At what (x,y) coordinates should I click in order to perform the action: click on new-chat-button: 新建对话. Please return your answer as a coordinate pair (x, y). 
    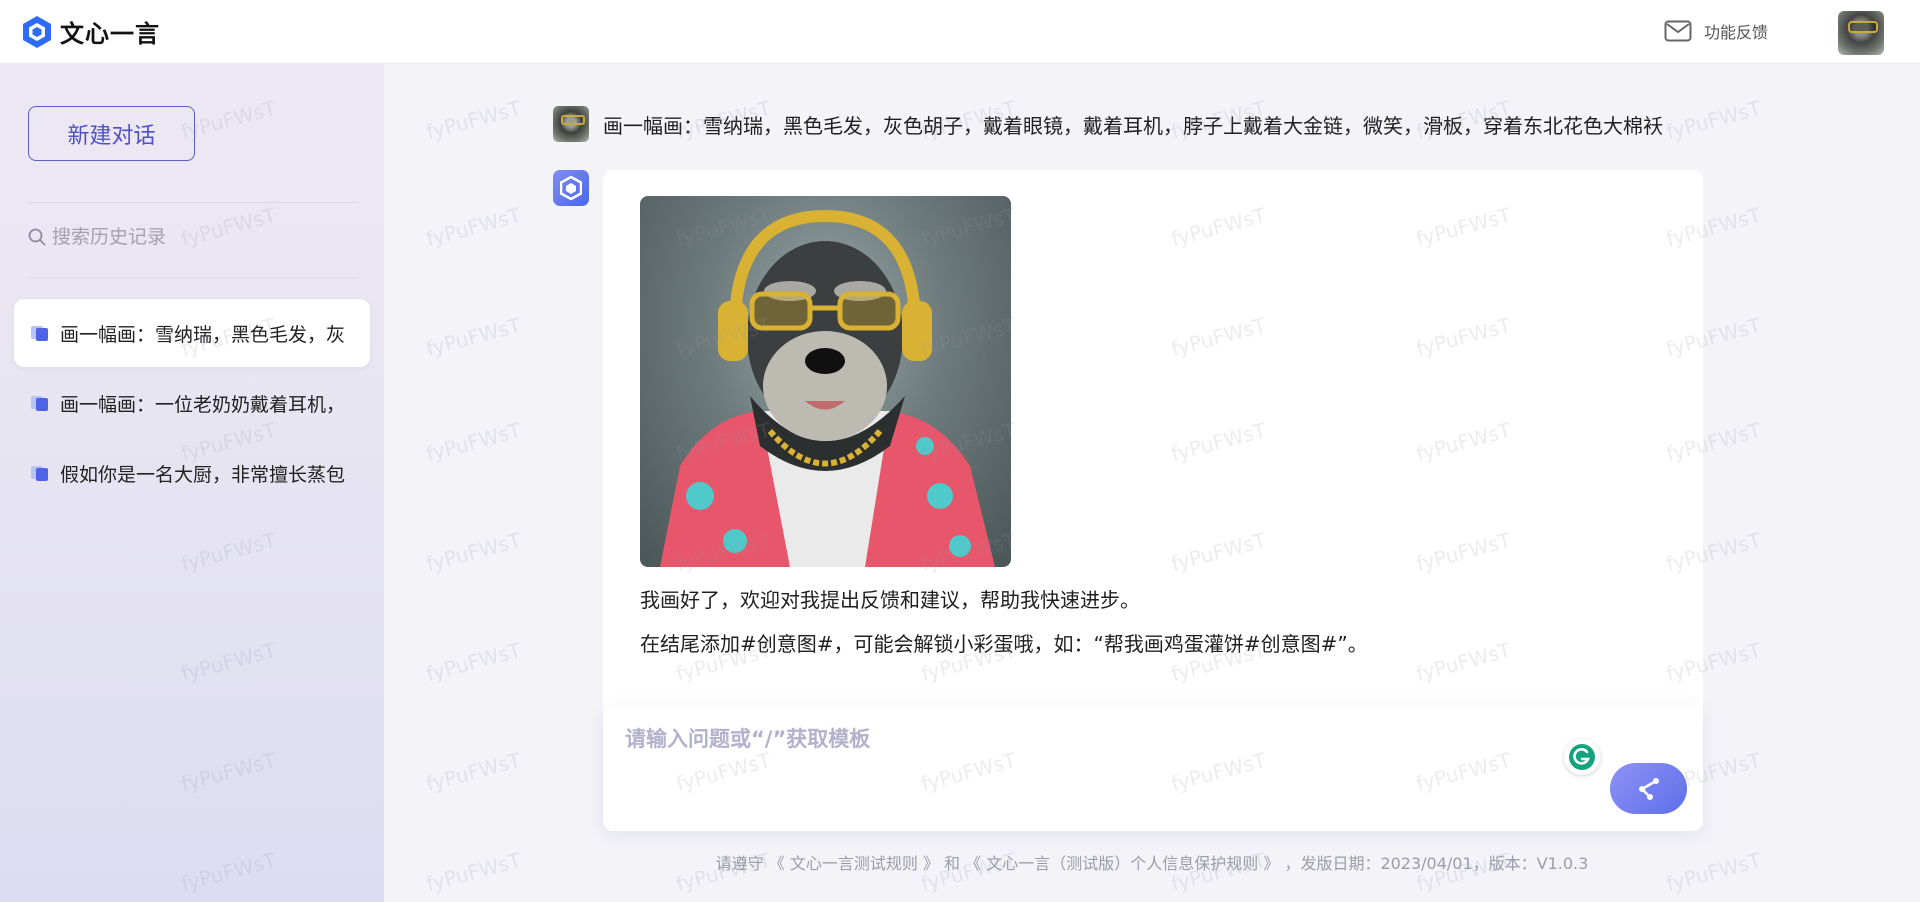
    Looking at the image, I should click on (111, 133).